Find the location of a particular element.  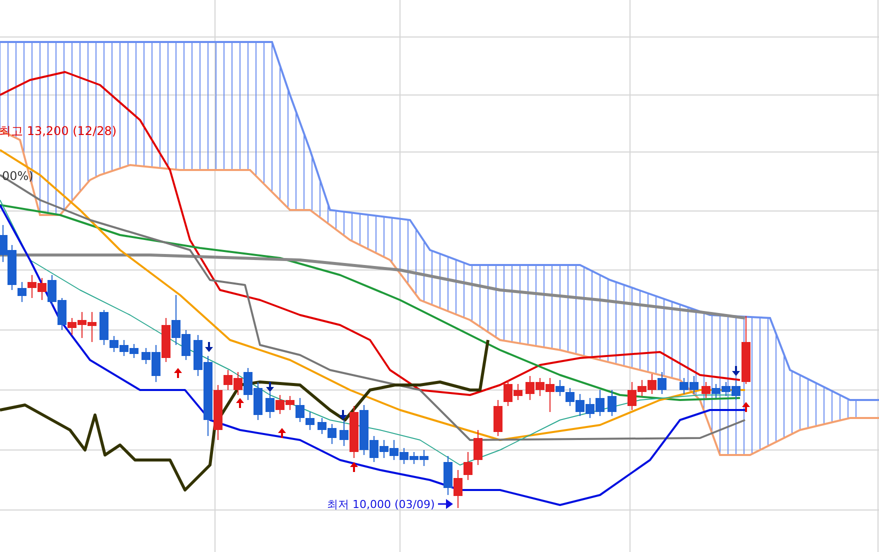

low-price-label: 최저 10,000 (03/09) is located at coordinates (381, 504).